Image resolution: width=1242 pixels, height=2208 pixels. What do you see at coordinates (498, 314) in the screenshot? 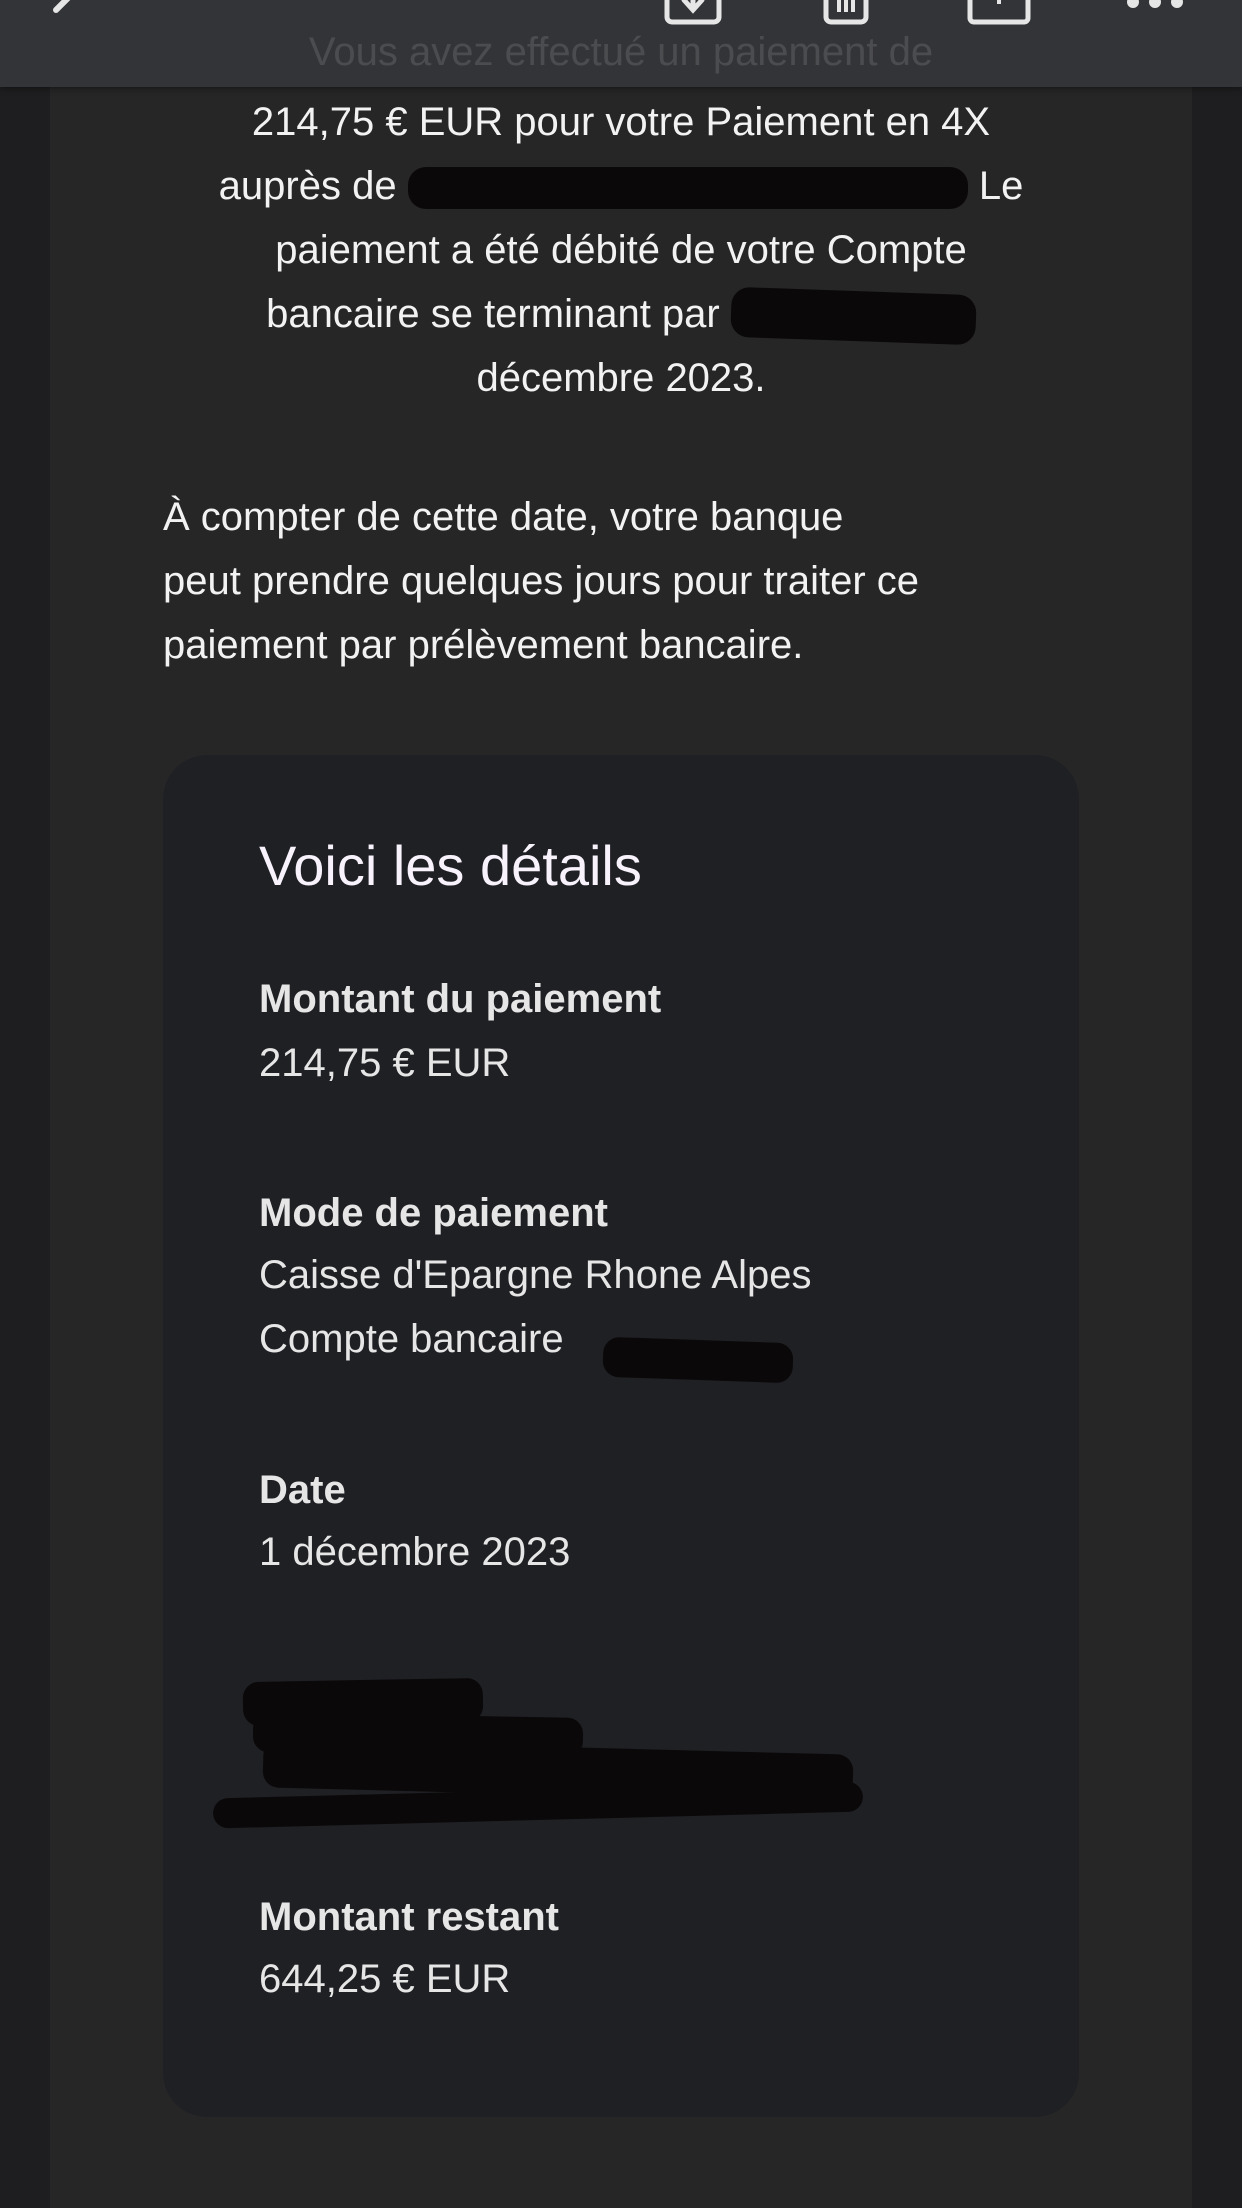
I see `intro-line-4-start: bancaire se terminant par` at bounding box center [498, 314].